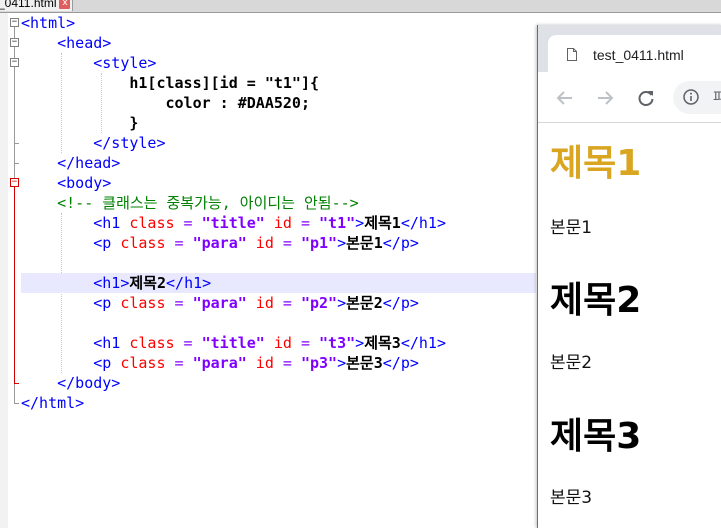 The image size is (721, 528). What do you see at coordinates (224, 83) in the screenshot?
I see `code-token-css-sel: h1[class][id = "t1"]{` at bounding box center [224, 83].